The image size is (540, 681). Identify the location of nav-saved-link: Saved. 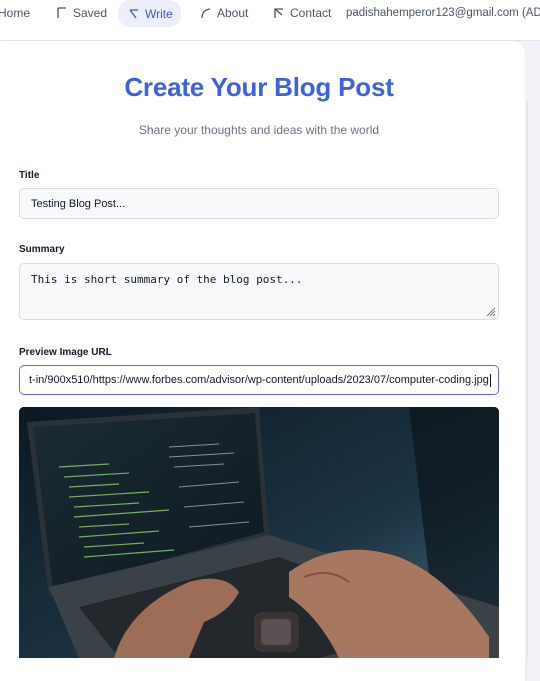
(81, 13).